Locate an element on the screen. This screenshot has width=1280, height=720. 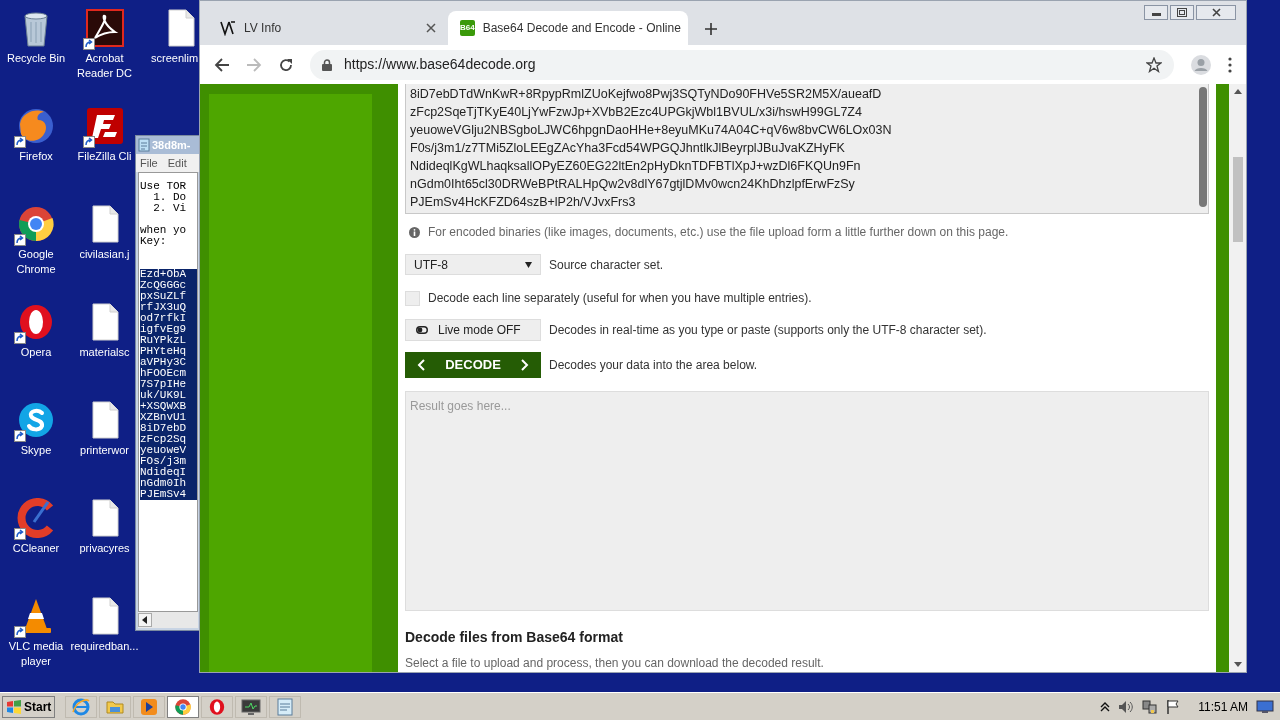
new-tab-icon is located at coordinates (711, 29).